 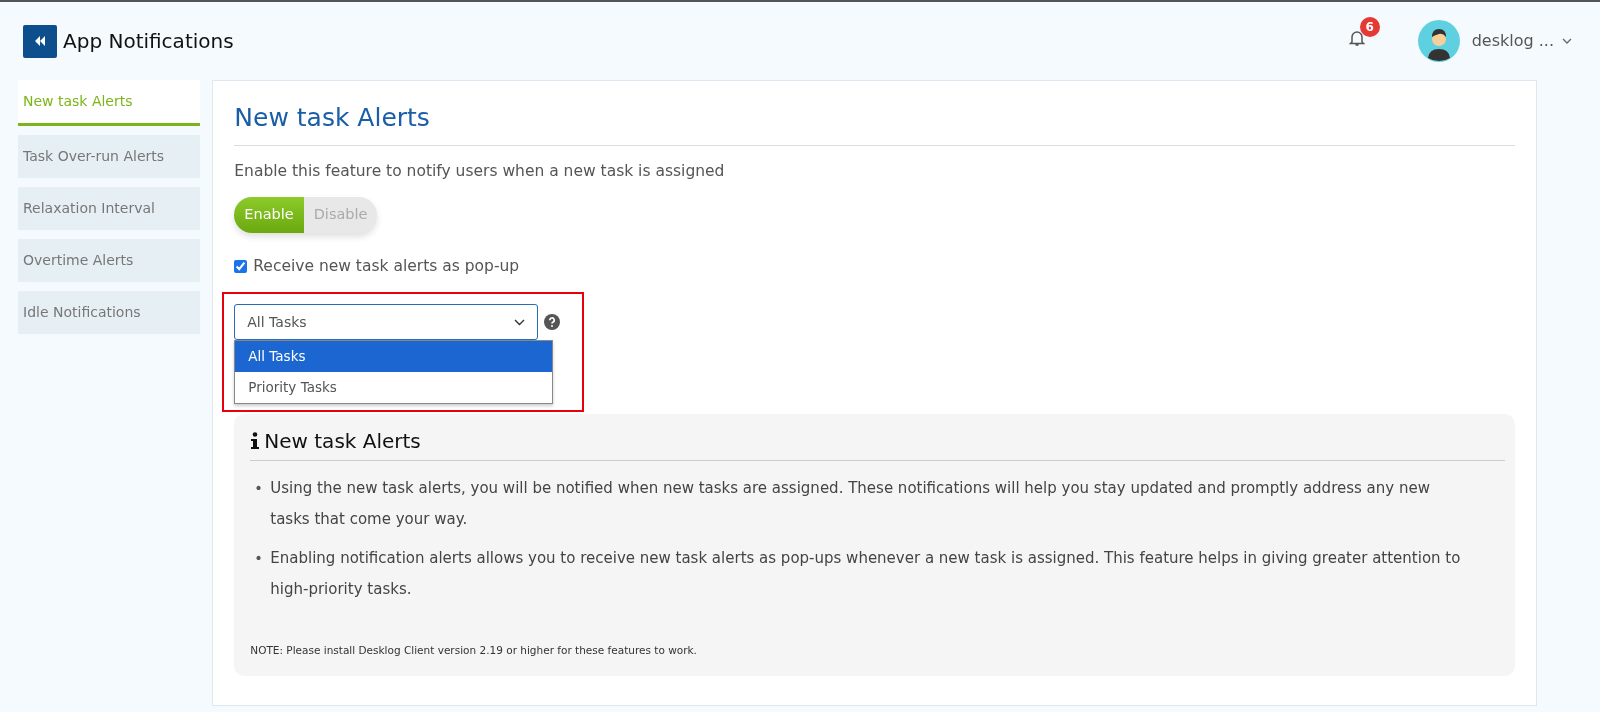 I want to click on popup-checkbox, so click(x=241, y=266).